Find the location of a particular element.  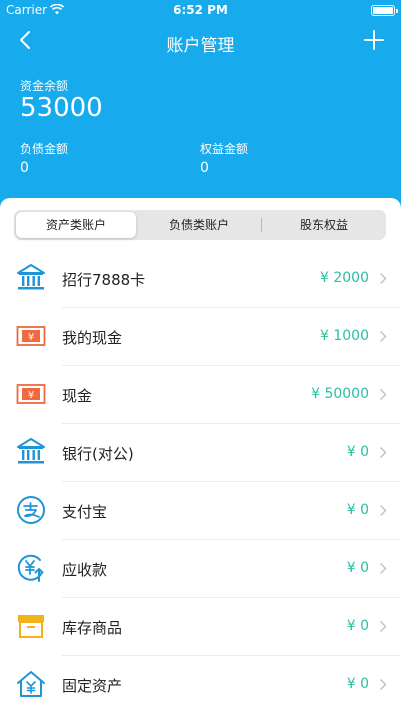

account-row: 固定资产 ¥ 0 is located at coordinates (200, 683).